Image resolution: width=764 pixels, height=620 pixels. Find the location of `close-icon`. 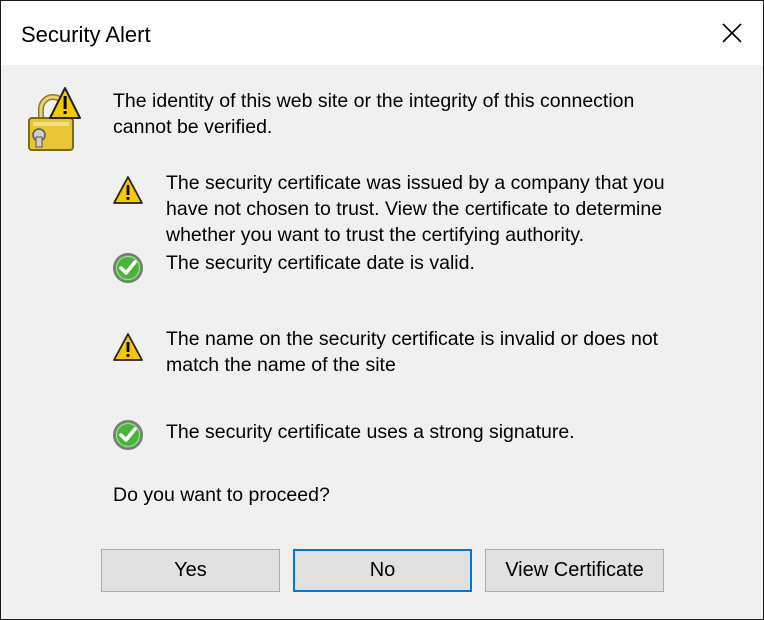

close-icon is located at coordinates (732, 33).